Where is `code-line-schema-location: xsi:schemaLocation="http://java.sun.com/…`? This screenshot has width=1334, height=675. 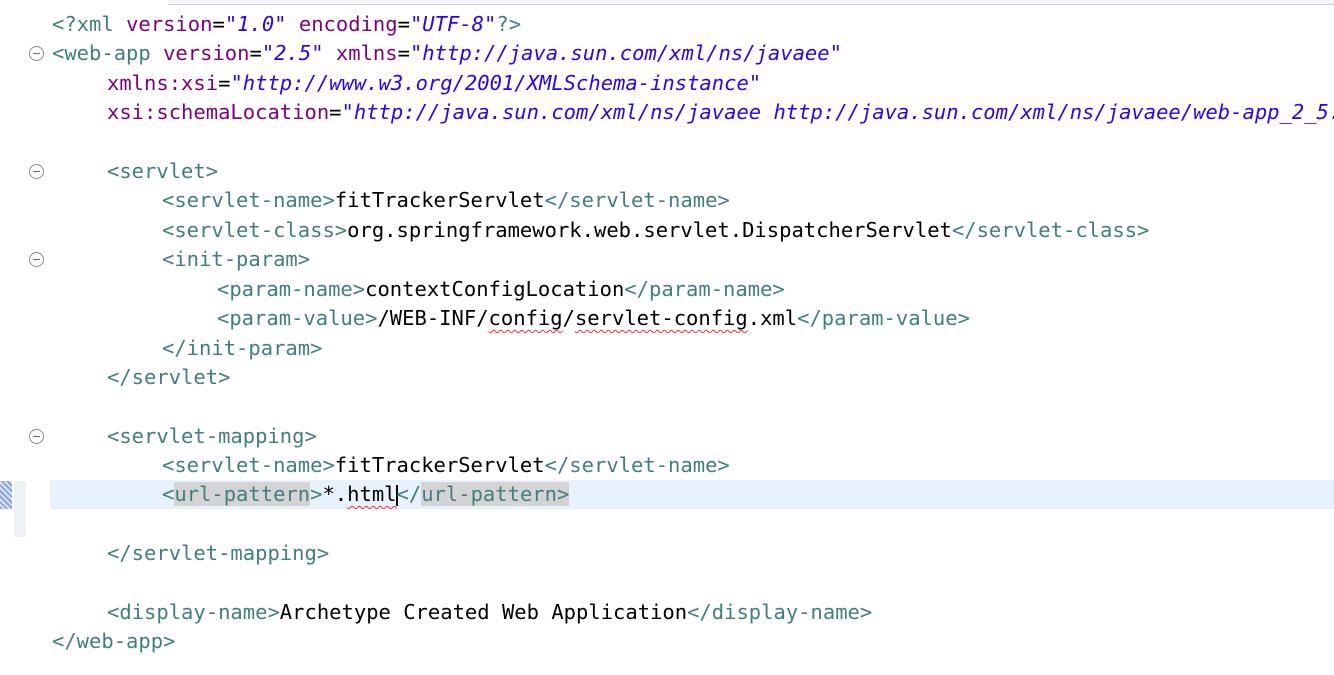 code-line-schema-location: xsi:schemaLocation="http://java.sun.com/… is located at coordinates (720, 112).